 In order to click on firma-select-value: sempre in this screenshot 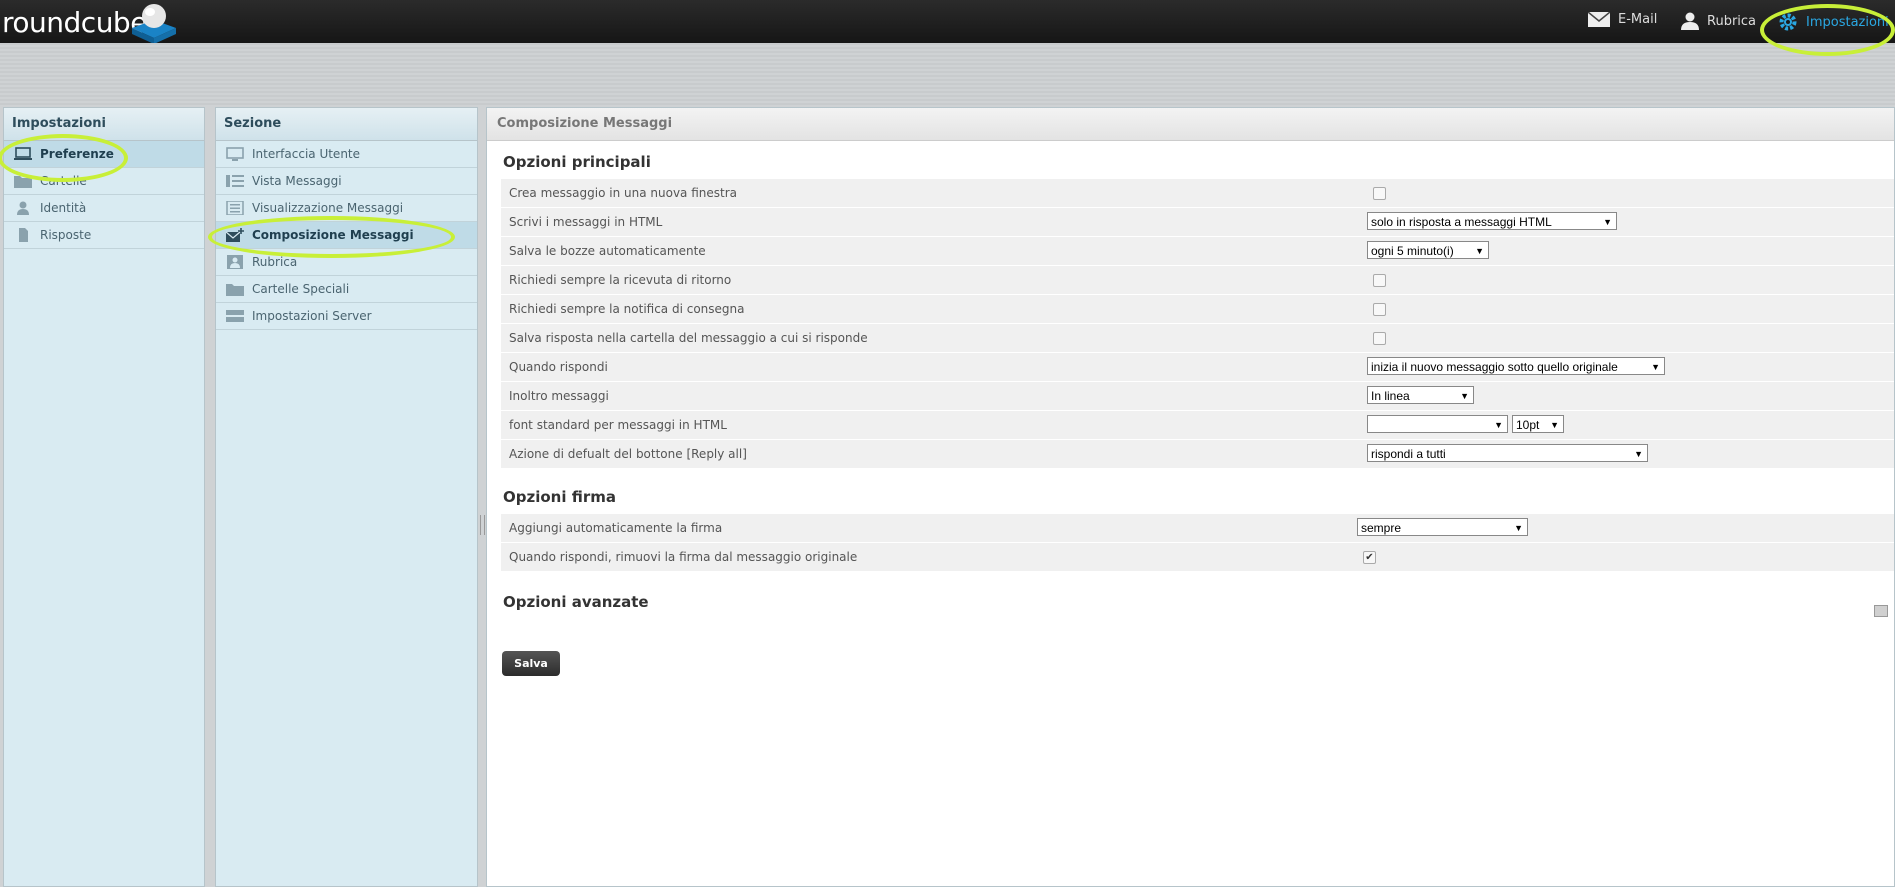, I will do `click(1381, 528)`.